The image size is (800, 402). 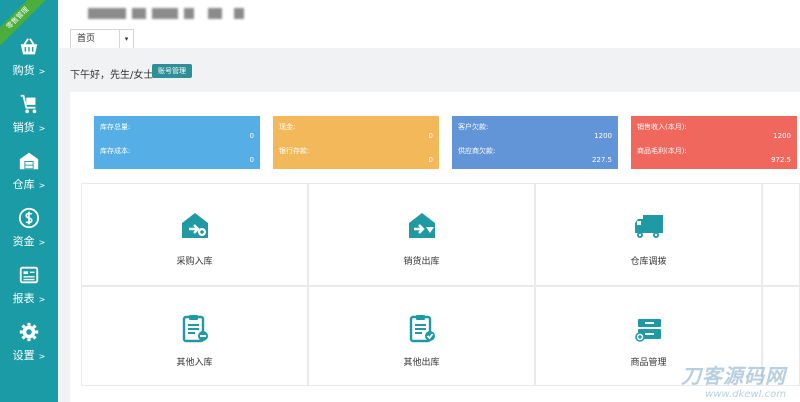 What do you see at coordinates (29, 275) in the screenshot?
I see `report-icon` at bounding box center [29, 275].